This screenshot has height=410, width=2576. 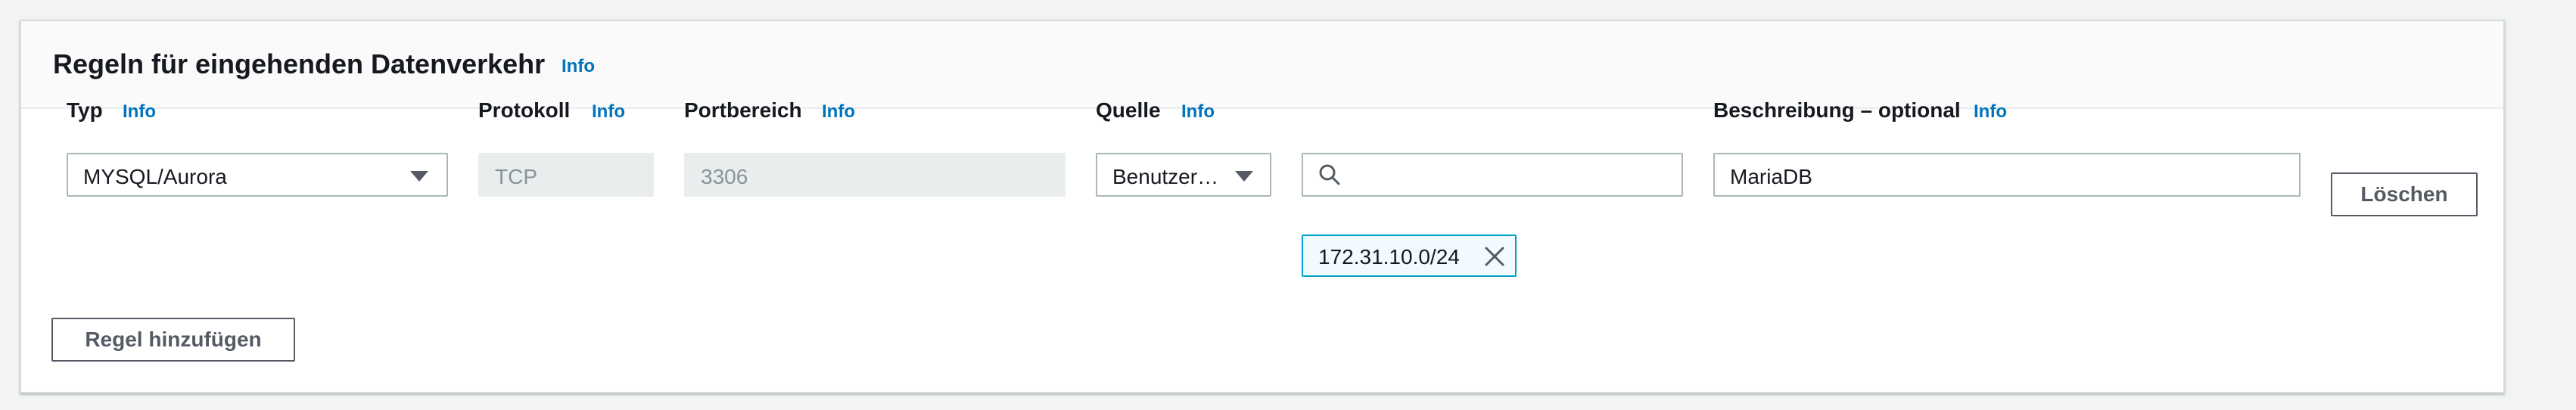 I want to click on delete-rule-button: Löschen, so click(x=2404, y=194).